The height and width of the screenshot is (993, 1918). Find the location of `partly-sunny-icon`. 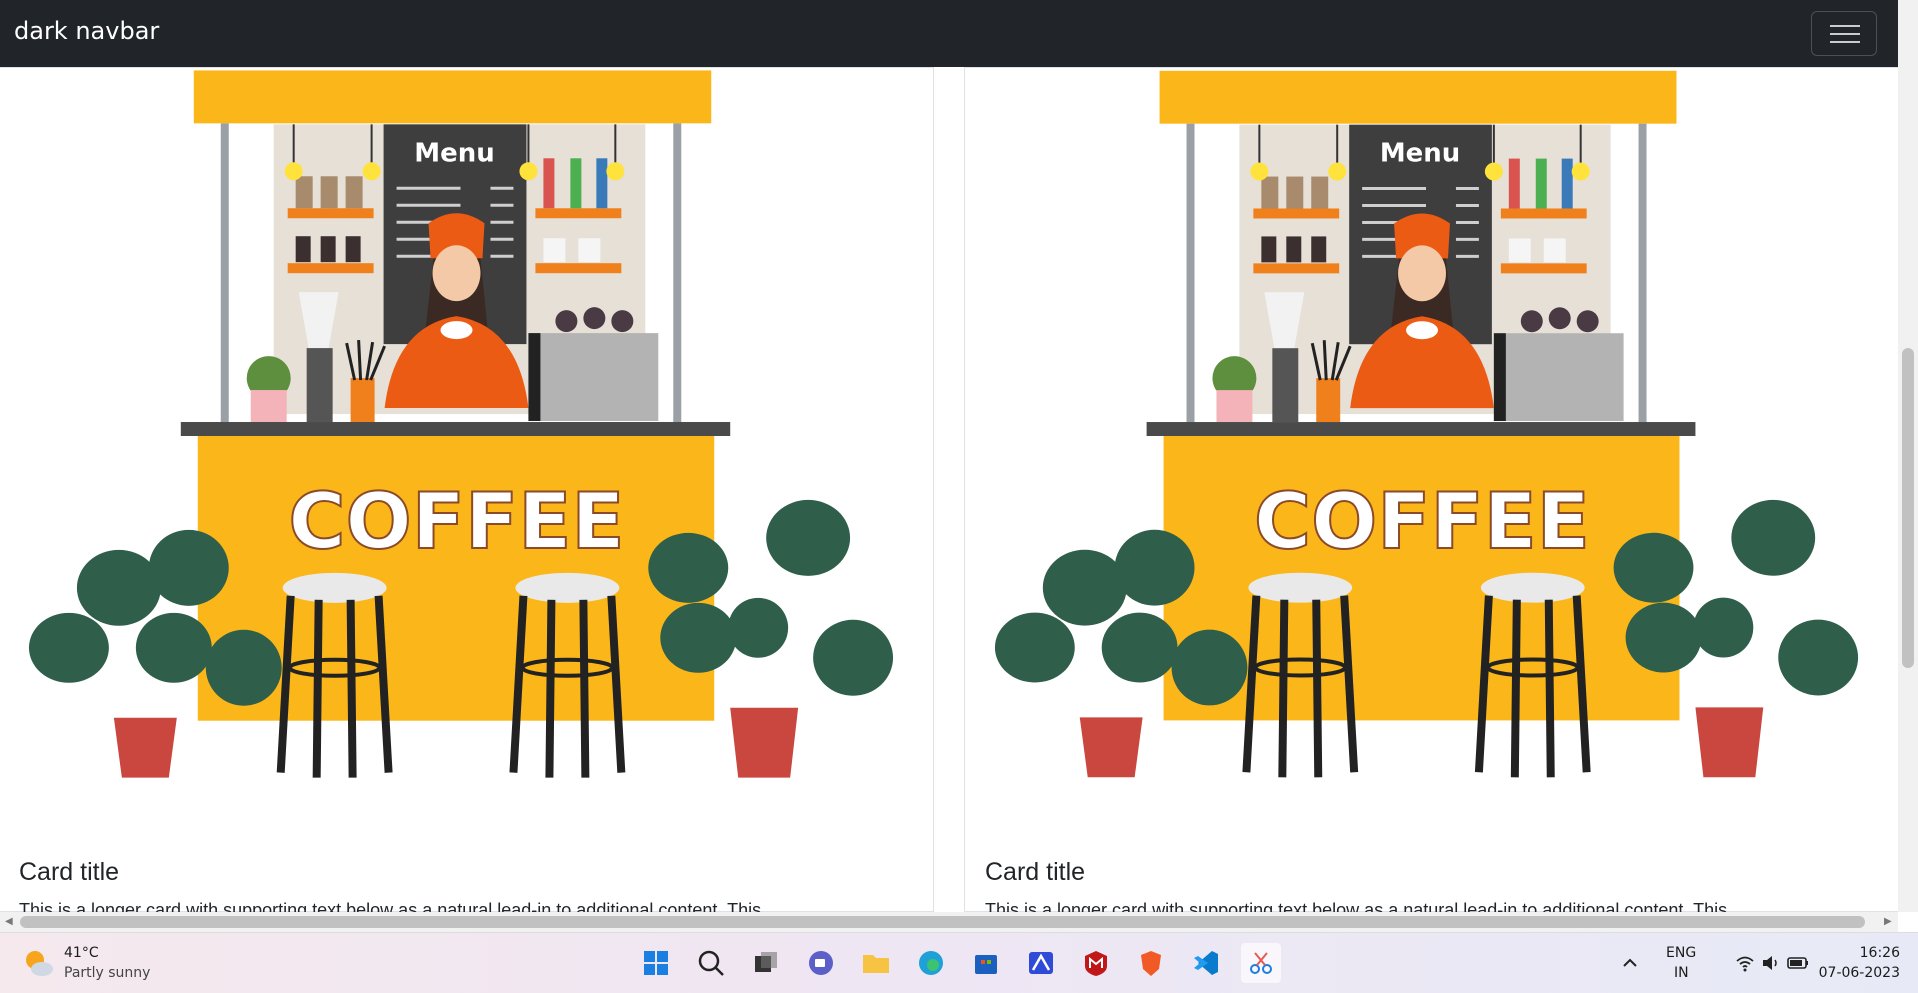

partly-sunny-icon is located at coordinates (39, 963).